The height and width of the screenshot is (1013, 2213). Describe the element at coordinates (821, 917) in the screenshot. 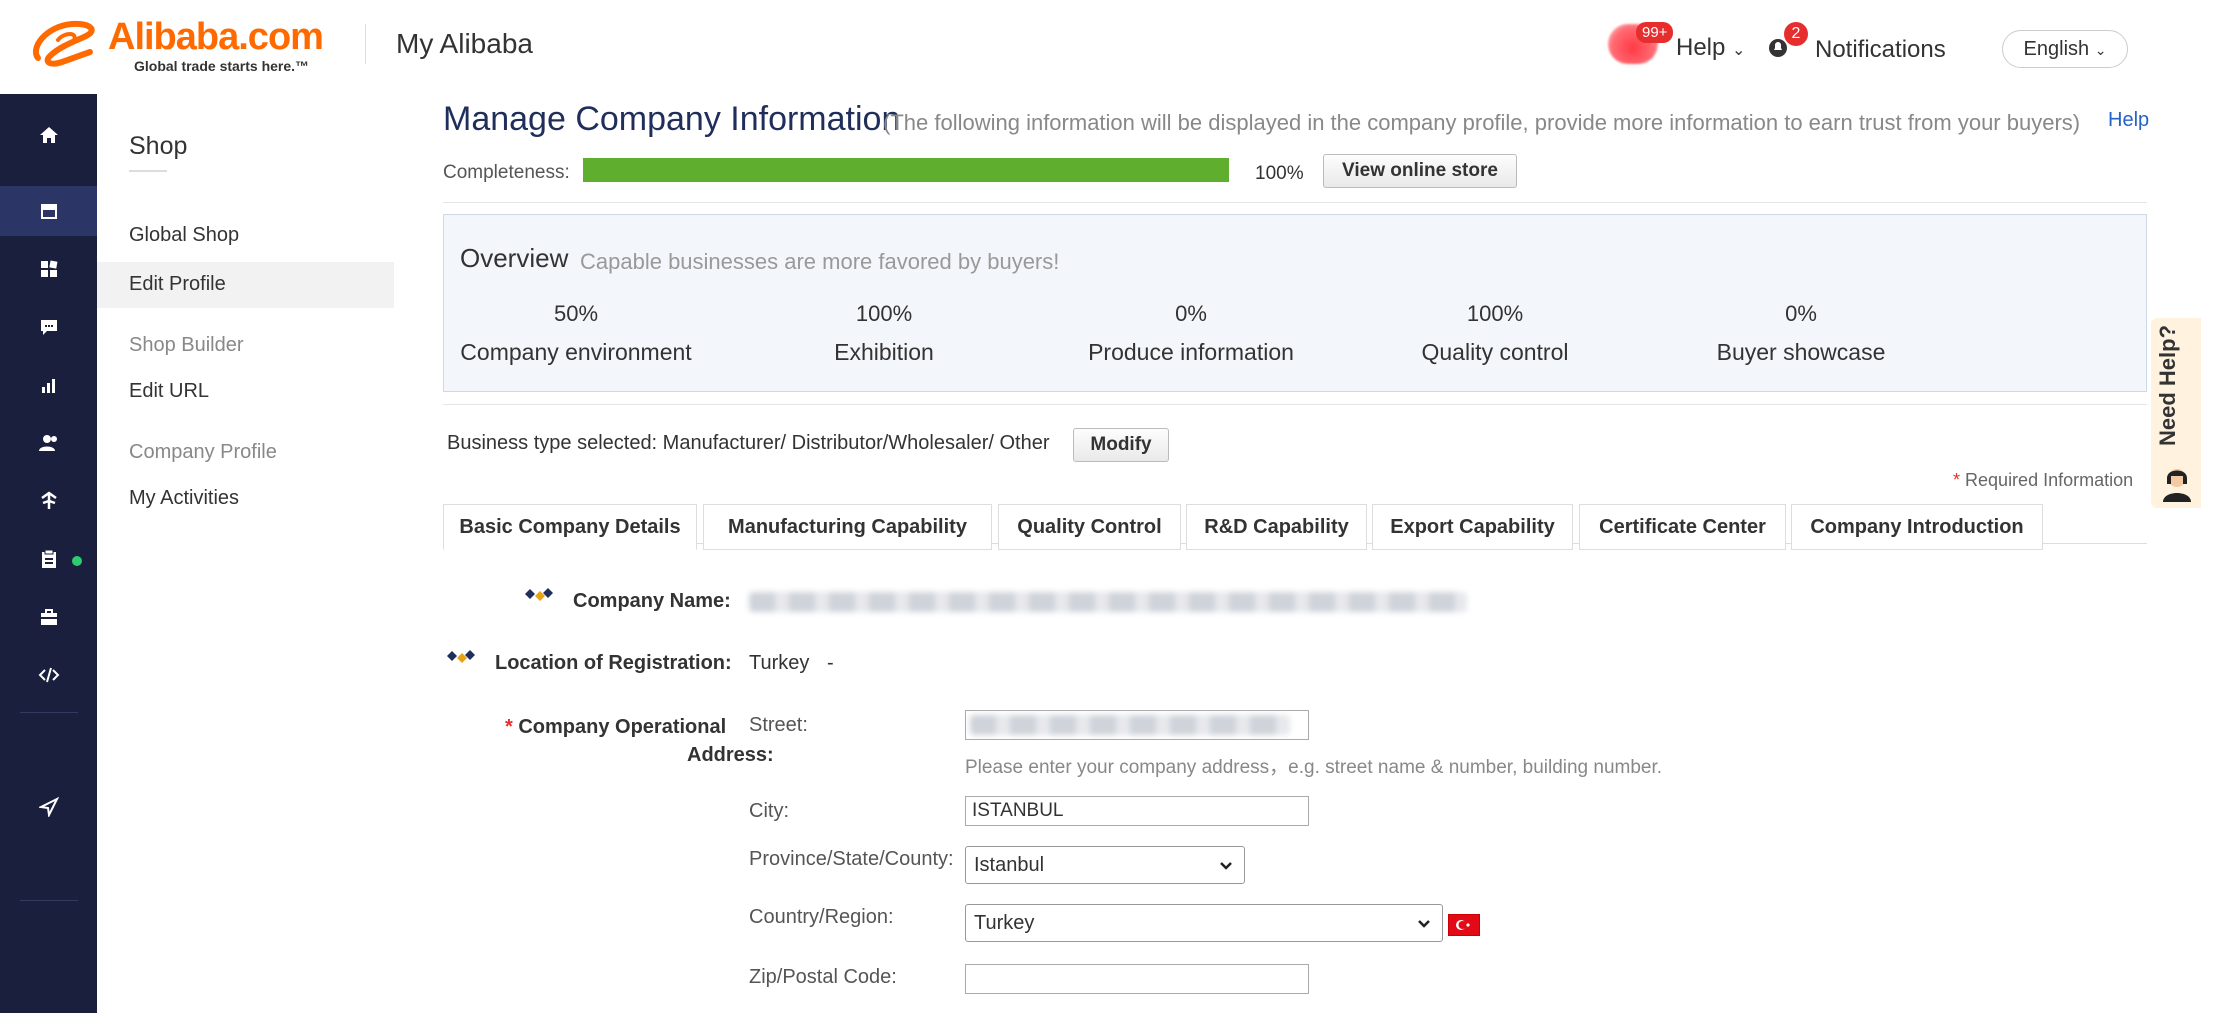

I see `country-label-text: Country/Region:` at that location.